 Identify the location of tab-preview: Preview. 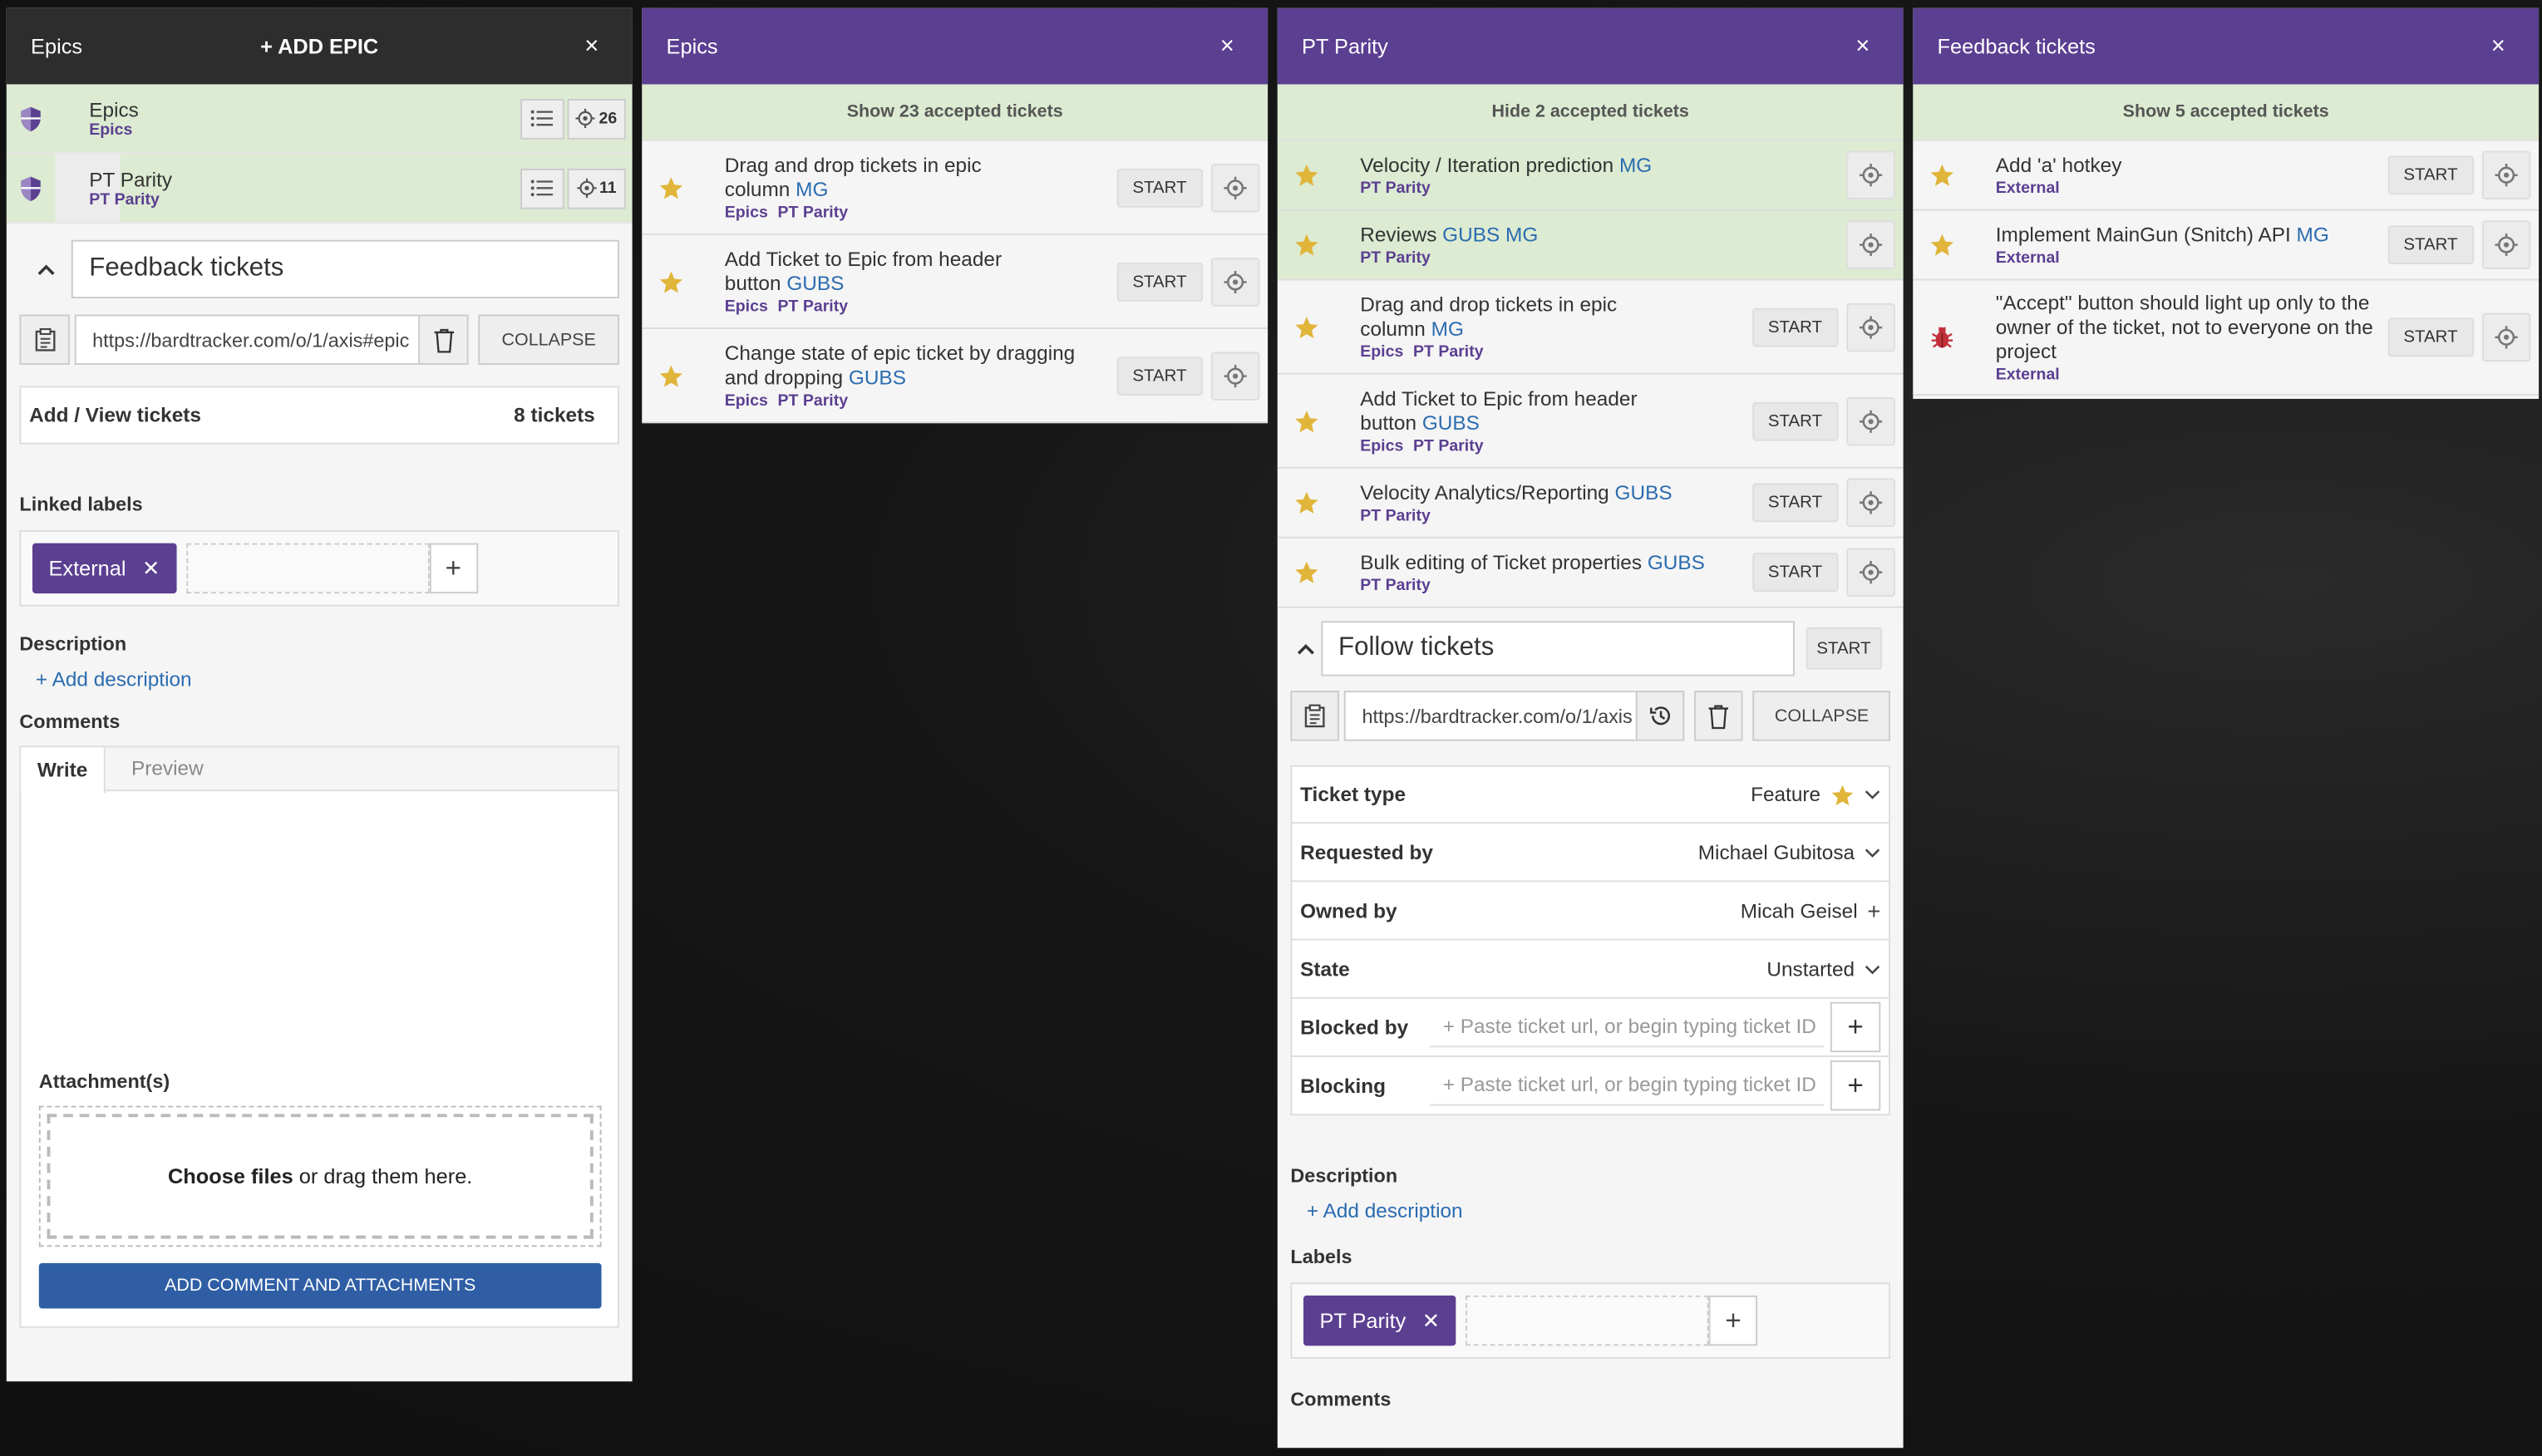
(167, 768).